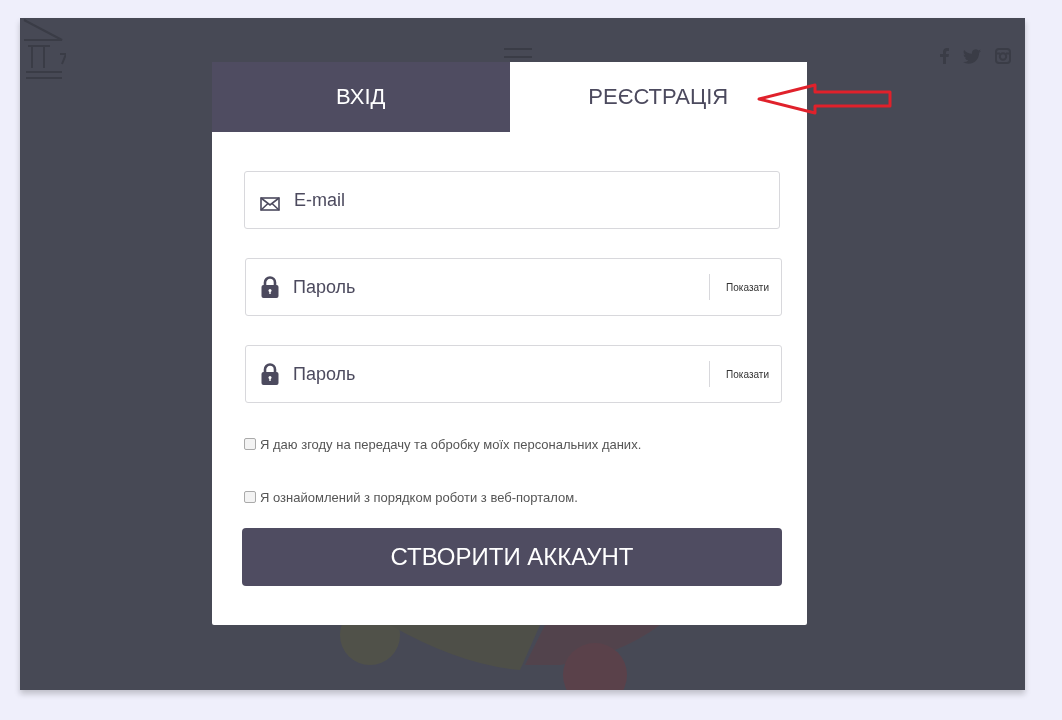 This screenshot has height=720, width=1062. I want to click on email-input: E-mail, so click(529, 200).